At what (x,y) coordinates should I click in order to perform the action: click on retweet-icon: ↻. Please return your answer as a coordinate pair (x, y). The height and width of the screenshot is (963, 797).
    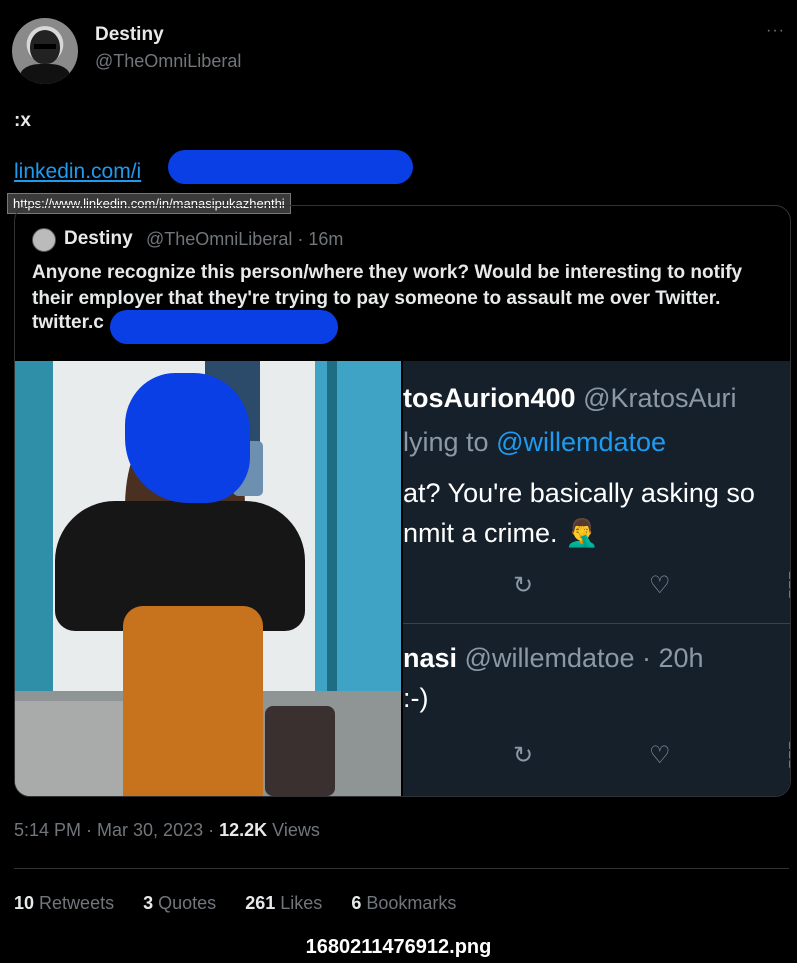
    Looking at the image, I should click on (523, 585).